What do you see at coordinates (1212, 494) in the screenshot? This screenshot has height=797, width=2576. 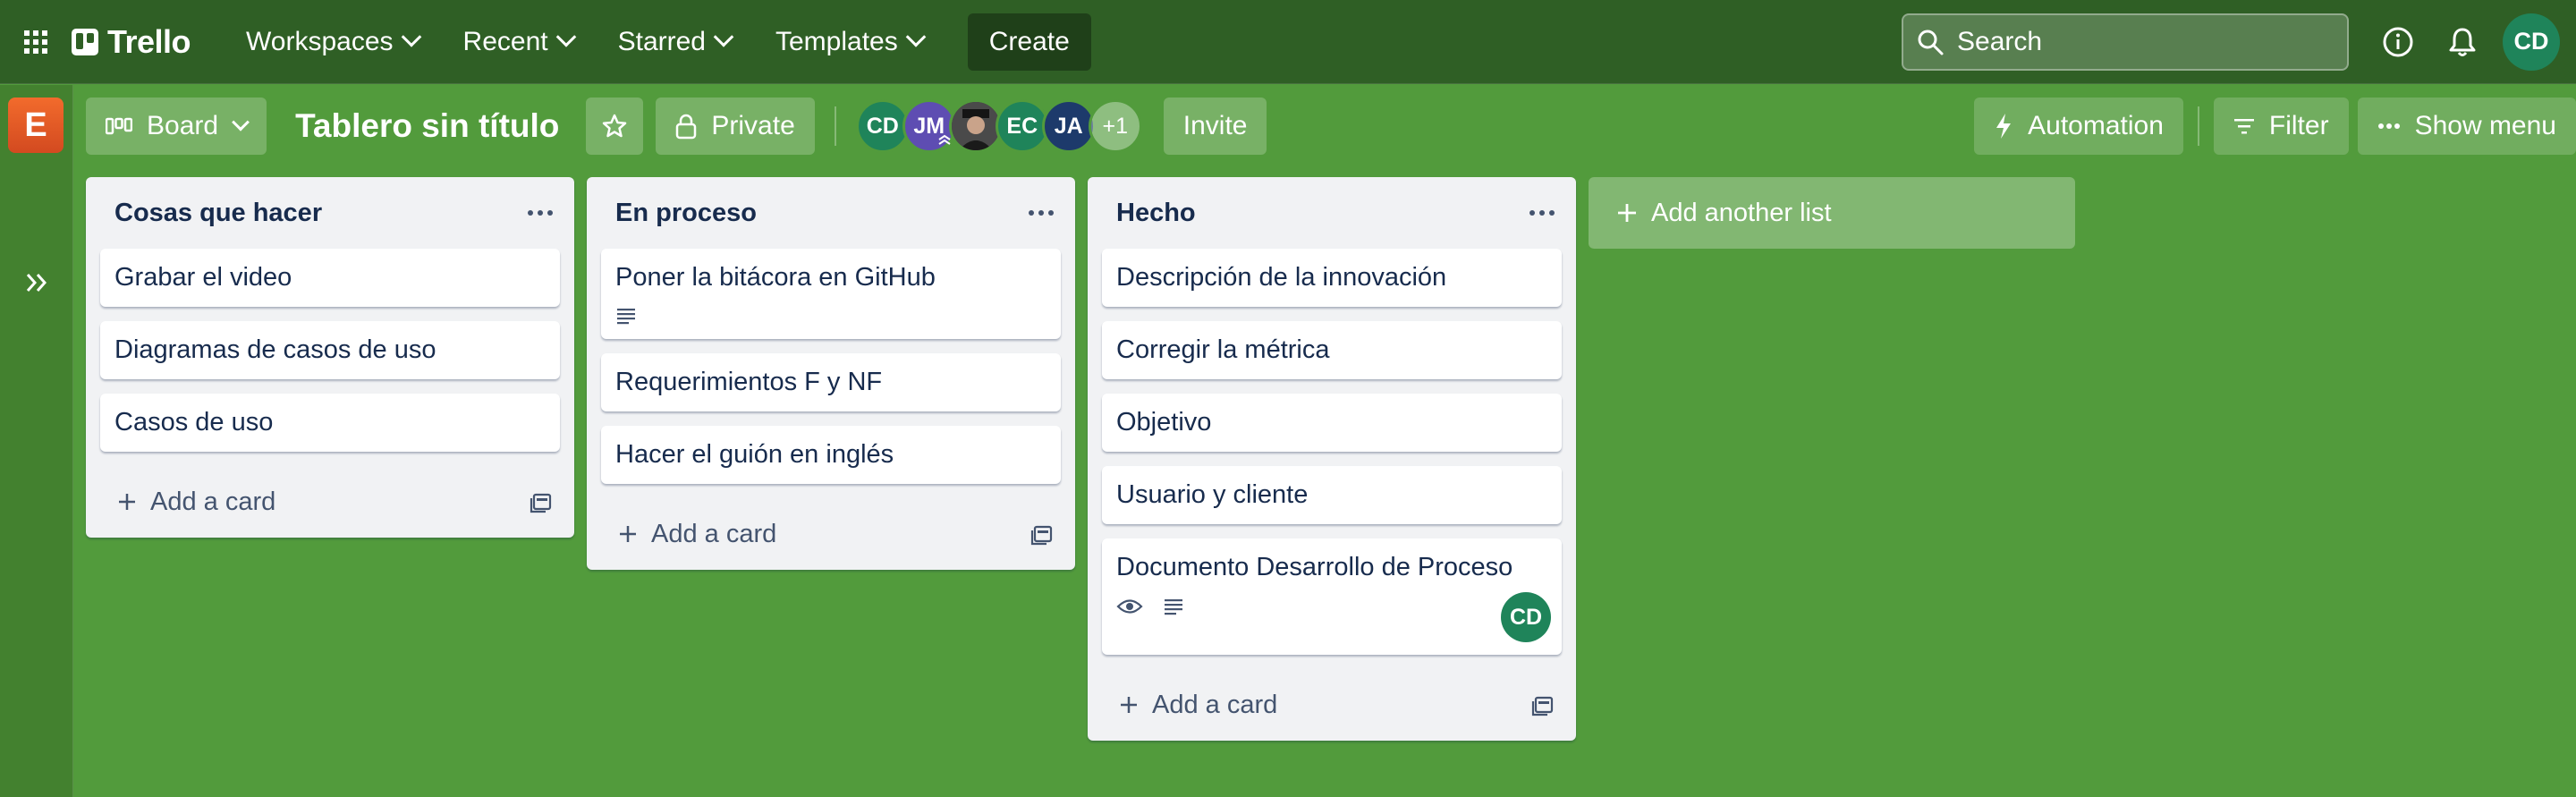 I see `card-title: Usuario y cliente` at bounding box center [1212, 494].